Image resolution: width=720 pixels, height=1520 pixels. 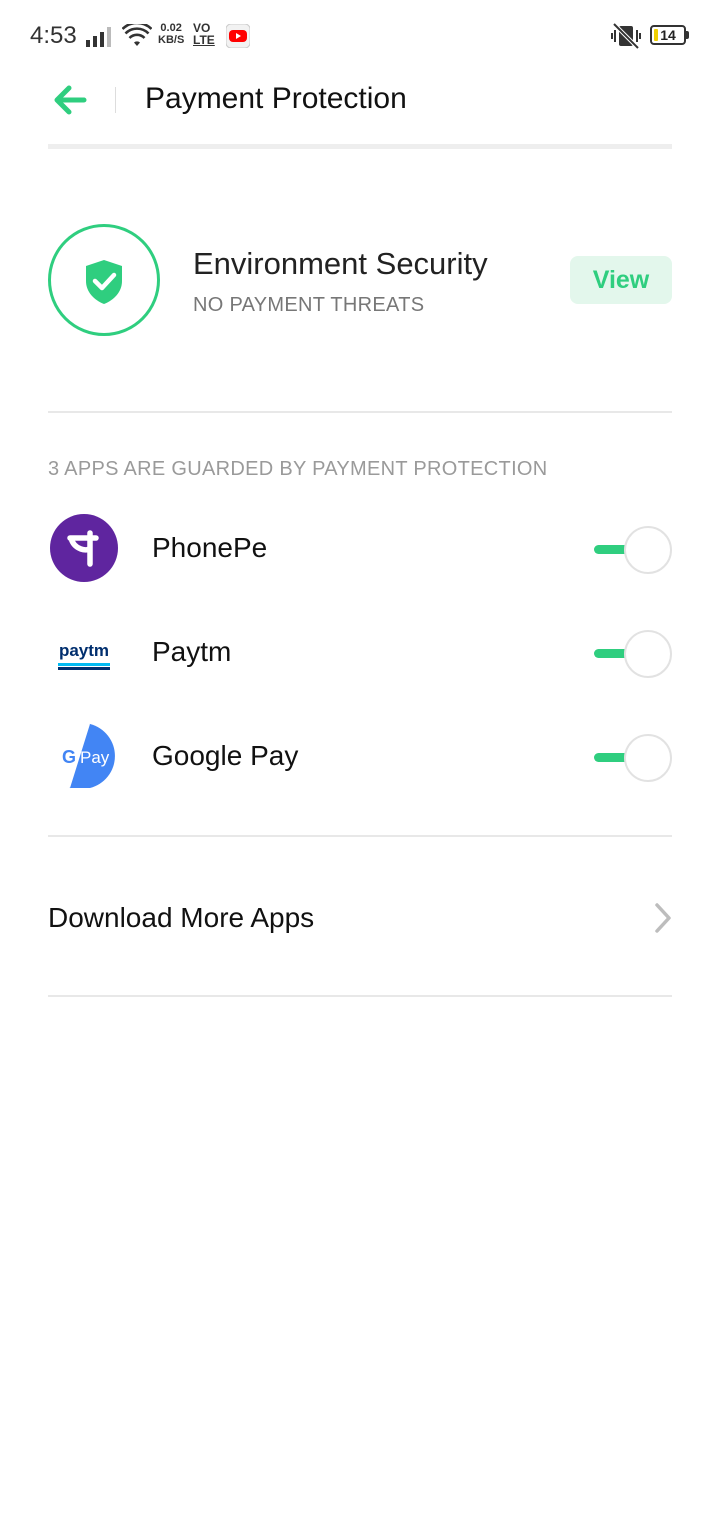 What do you see at coordinates (687, 35) in the screenshot?
I see `battery-tip` at bounding box center [687, 35].